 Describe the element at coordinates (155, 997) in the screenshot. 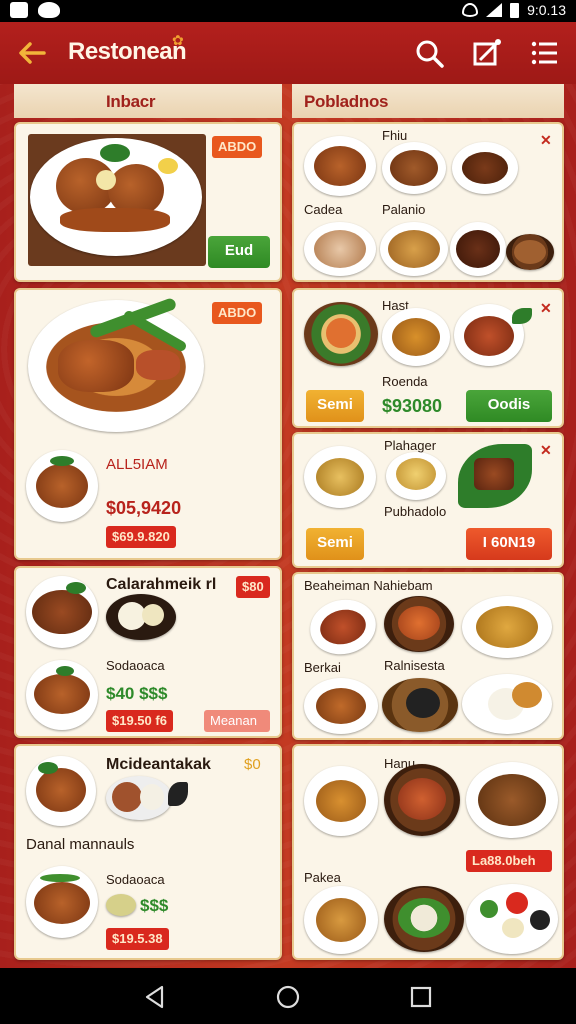

I see `nav-back-icon` at that location.